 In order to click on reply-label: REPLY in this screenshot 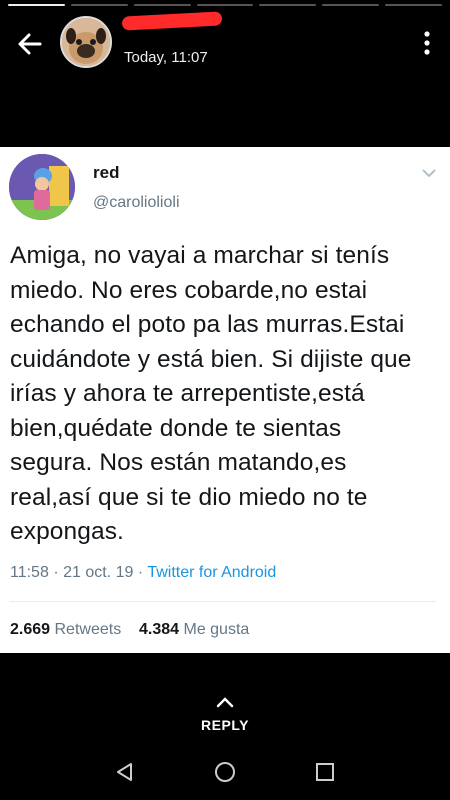, I will do `click(225, 725)`.